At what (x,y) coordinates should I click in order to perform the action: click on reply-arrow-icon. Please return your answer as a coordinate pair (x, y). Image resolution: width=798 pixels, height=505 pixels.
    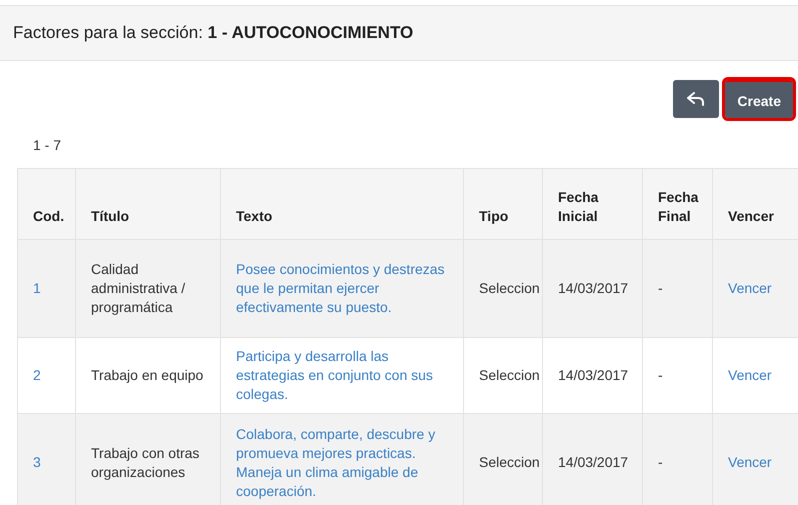
    Looking at the image, I should click on (696, 99).